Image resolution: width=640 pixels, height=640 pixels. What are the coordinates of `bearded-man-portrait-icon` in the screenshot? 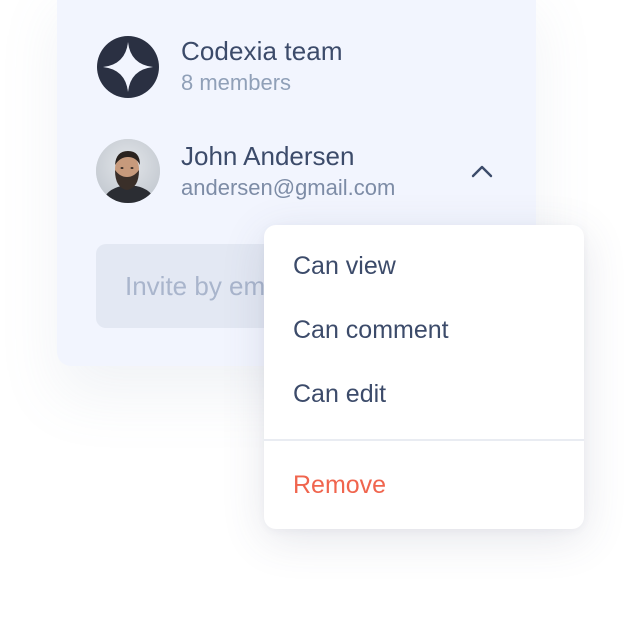 It's located at (128, 171).